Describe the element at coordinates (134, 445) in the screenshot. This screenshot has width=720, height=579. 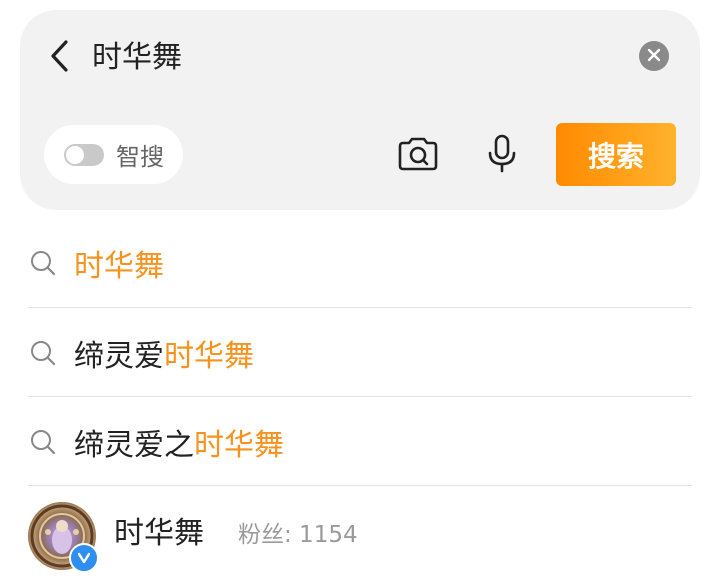
I see `suggestion-prefix: 缔灵爱之` at that location.